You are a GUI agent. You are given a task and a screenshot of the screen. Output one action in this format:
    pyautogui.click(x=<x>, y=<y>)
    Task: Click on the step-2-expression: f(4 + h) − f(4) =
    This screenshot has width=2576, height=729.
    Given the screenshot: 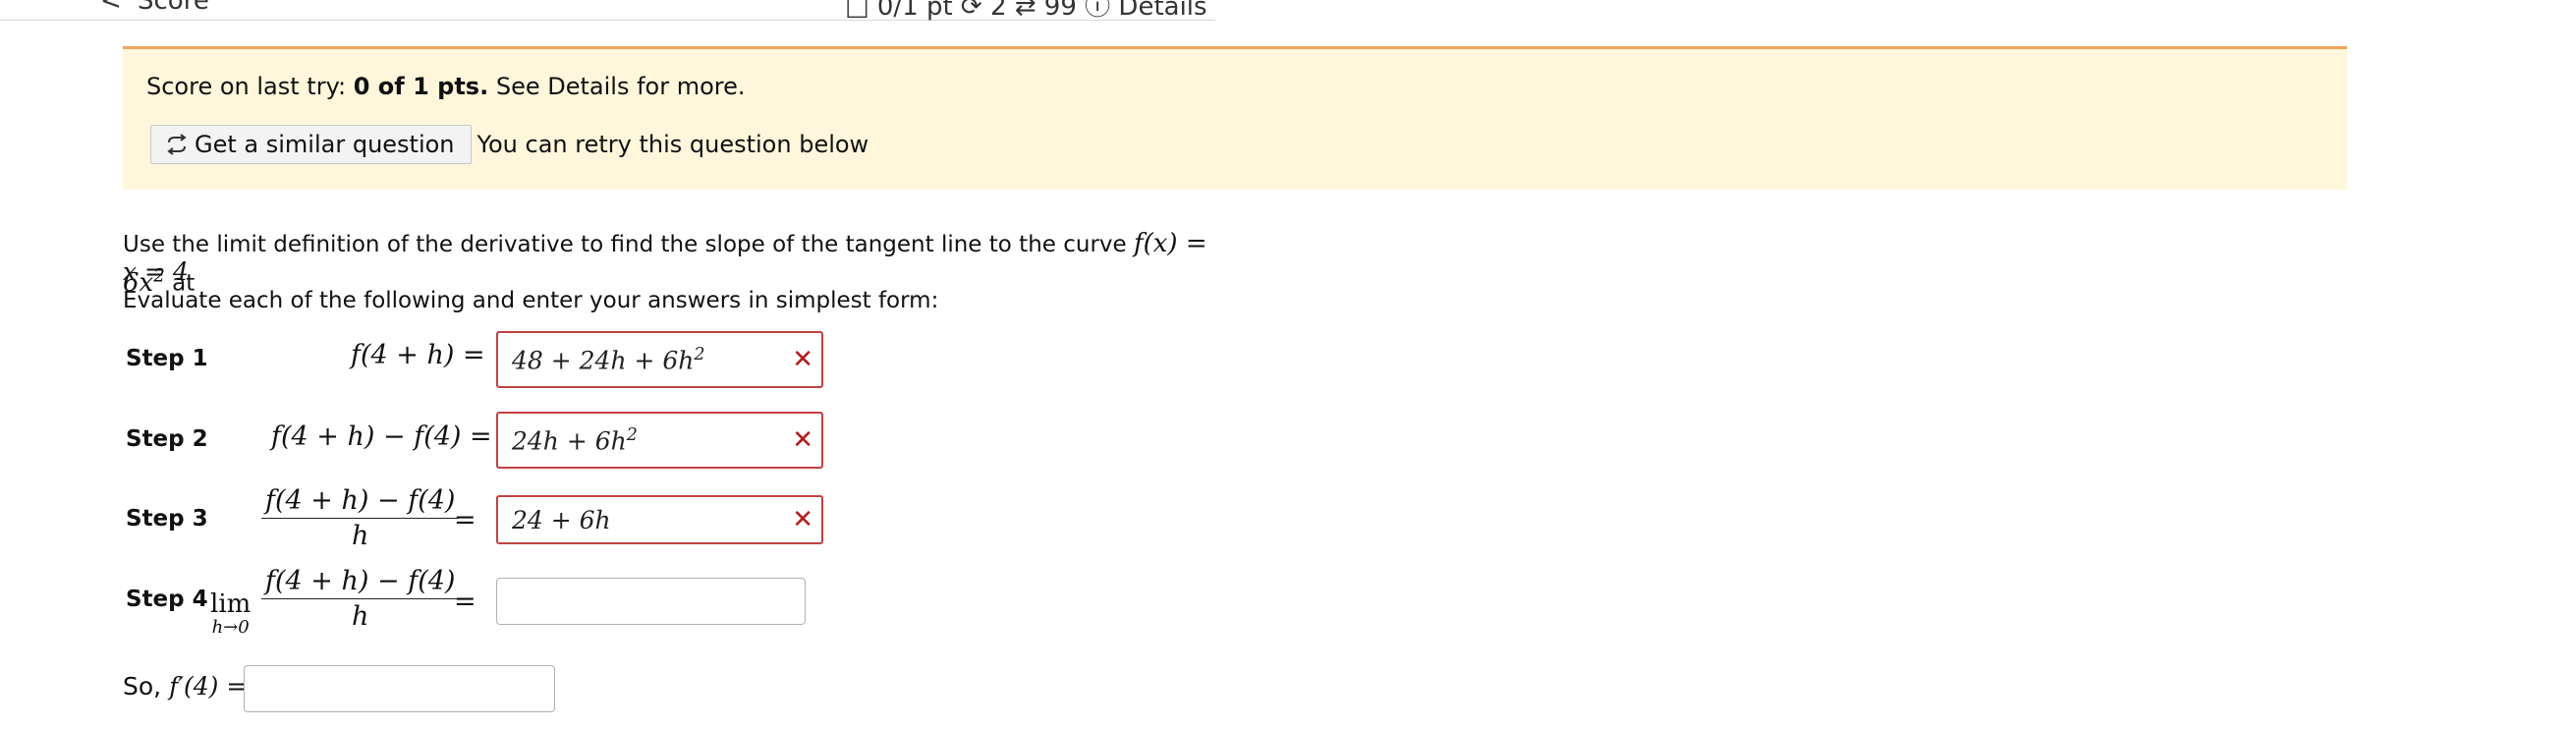 What is the action you would take?
    pyautogui.click(x=381, y=437)
    